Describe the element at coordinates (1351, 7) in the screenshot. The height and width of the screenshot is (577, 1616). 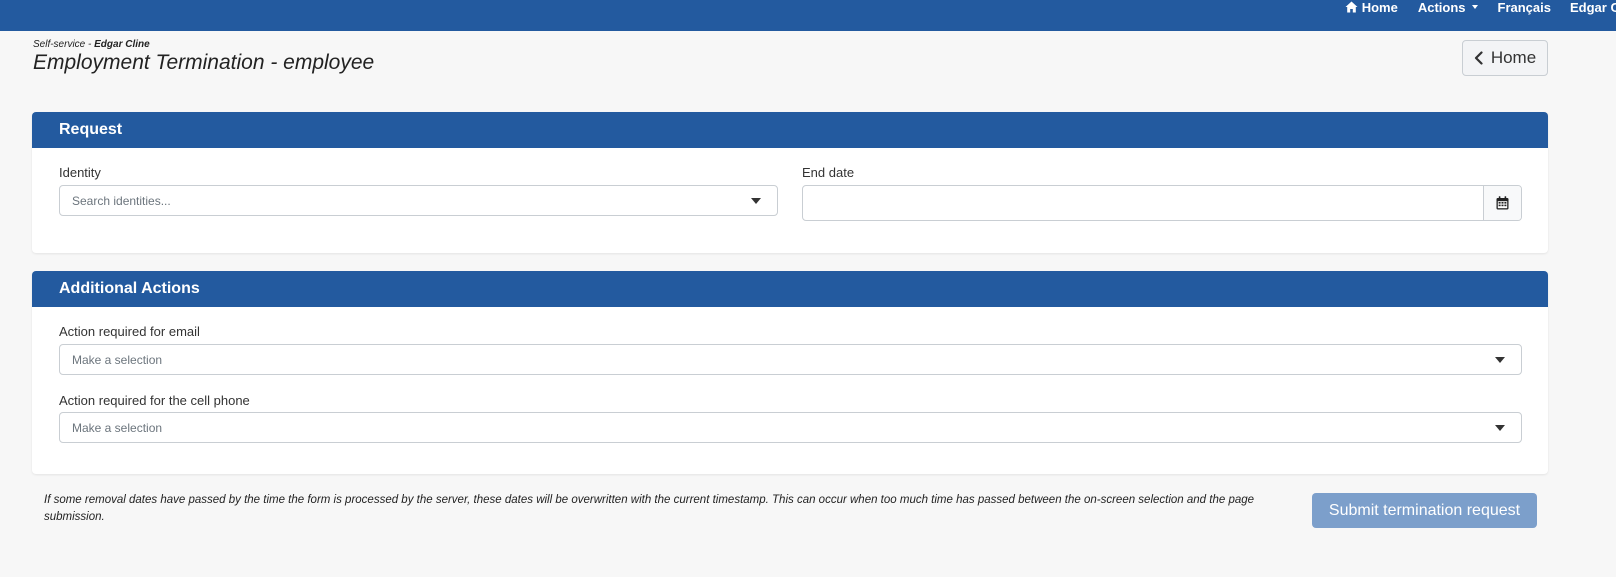
I see `home-icon` at that location.